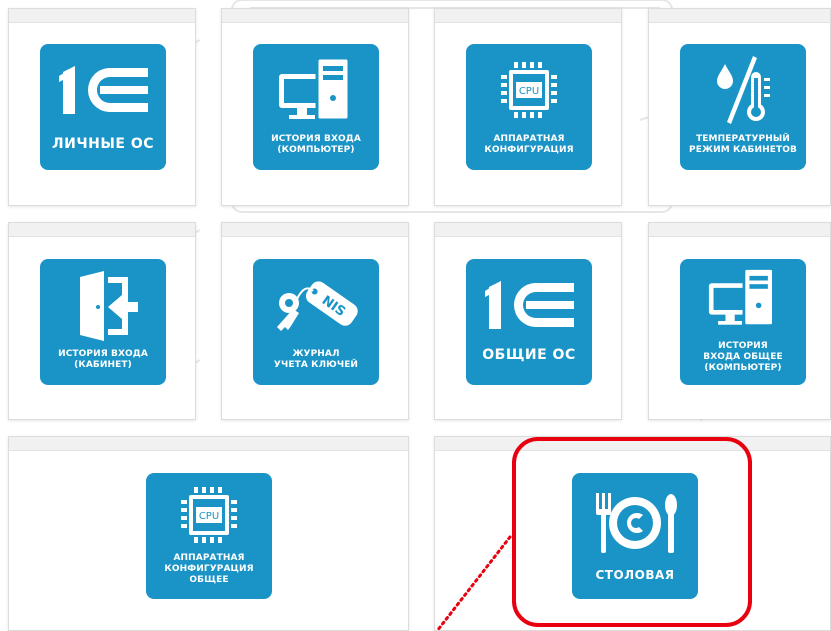 The height and width of the screenshot is (631, 831). What do you see at coordinates (109, 306) in the screenshot?
I see `door-enter-icon` at bounding box center [109, 306].